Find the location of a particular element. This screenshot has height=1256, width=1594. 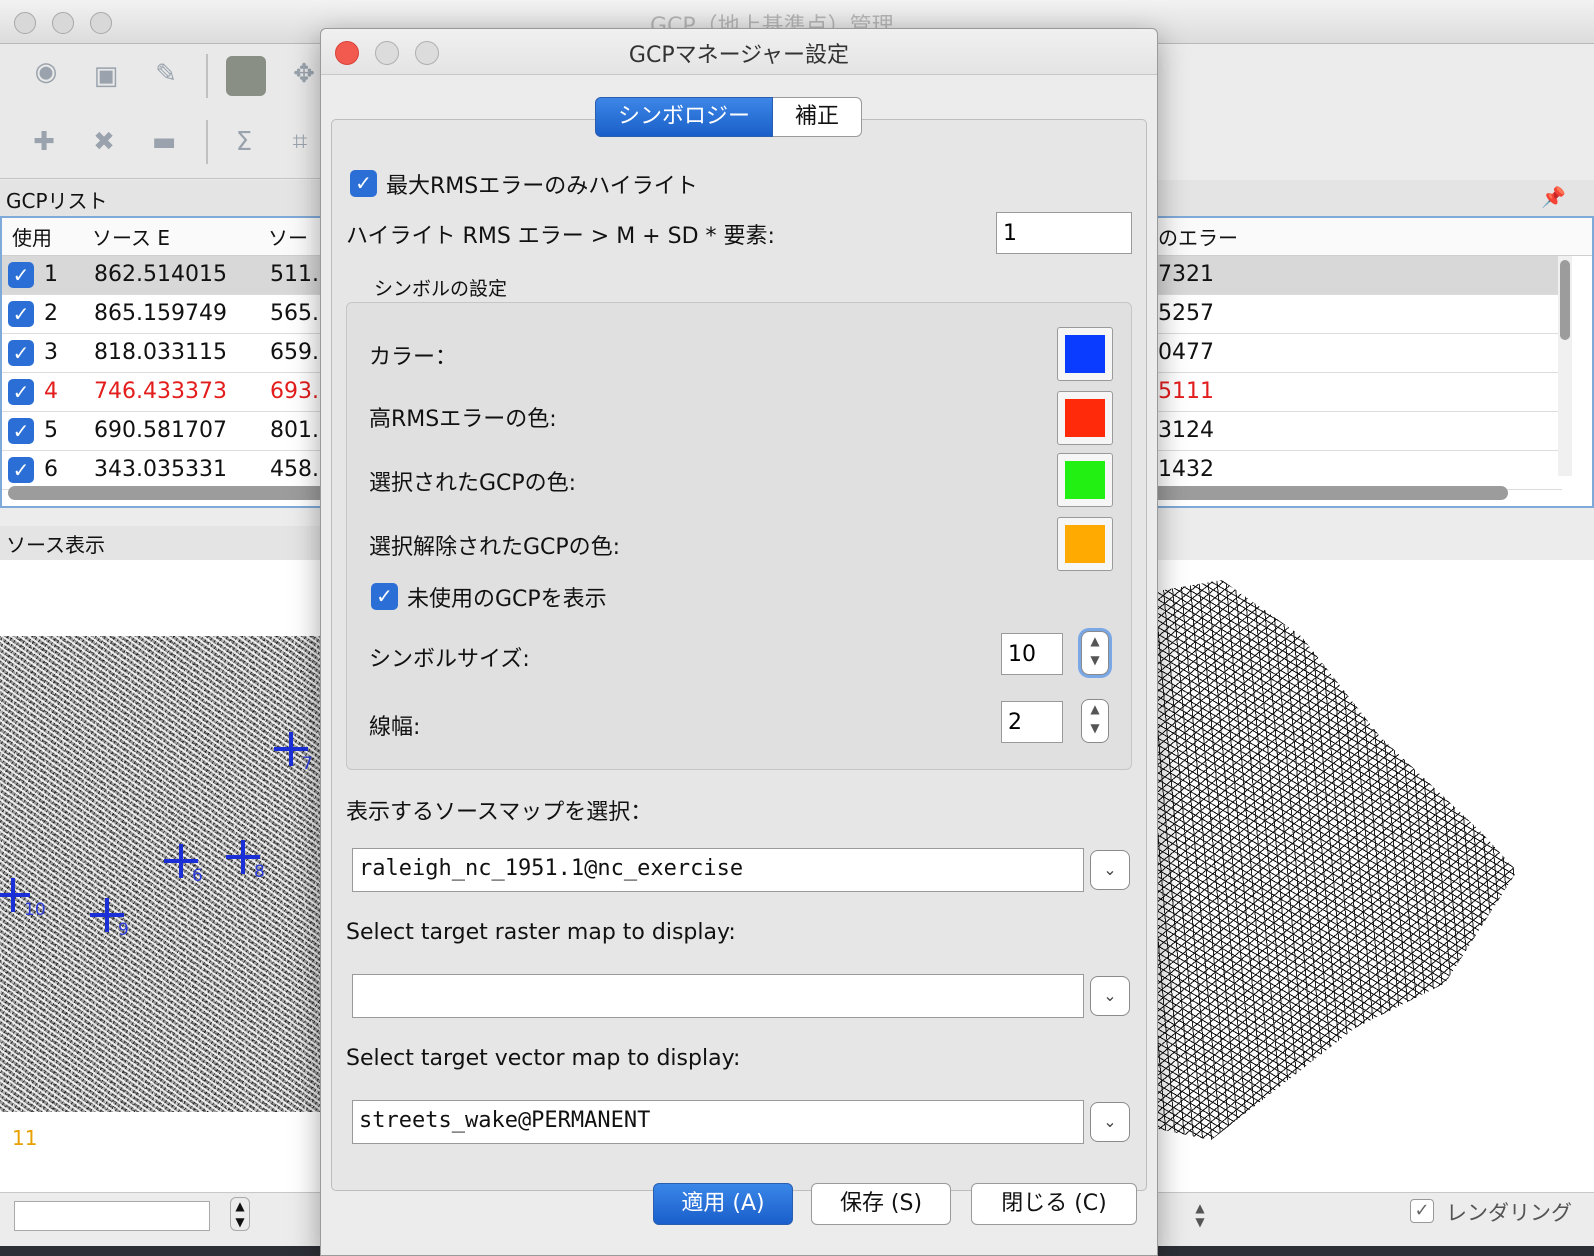

line-width-label: 線幅: is located at coordinates (395, 727).